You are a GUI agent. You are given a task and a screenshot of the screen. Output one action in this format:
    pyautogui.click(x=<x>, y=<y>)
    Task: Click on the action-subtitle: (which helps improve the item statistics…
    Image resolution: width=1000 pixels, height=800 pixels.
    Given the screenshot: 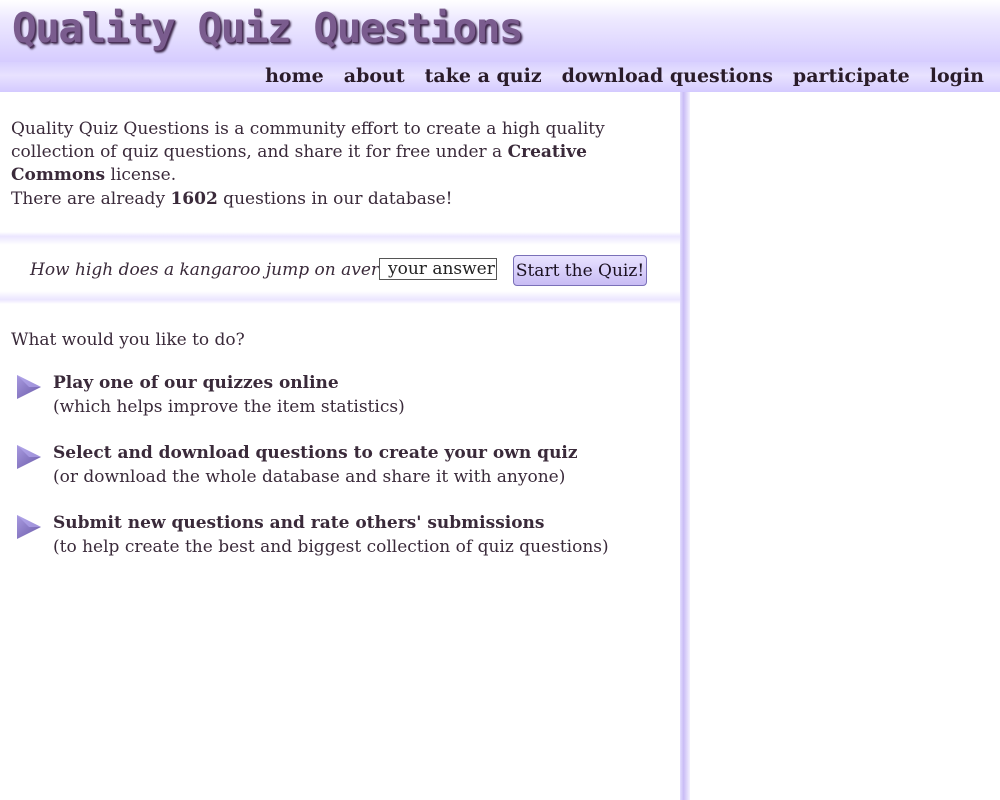 What is the action you would take?
    pyautogui.click(x=229, y=407)
    